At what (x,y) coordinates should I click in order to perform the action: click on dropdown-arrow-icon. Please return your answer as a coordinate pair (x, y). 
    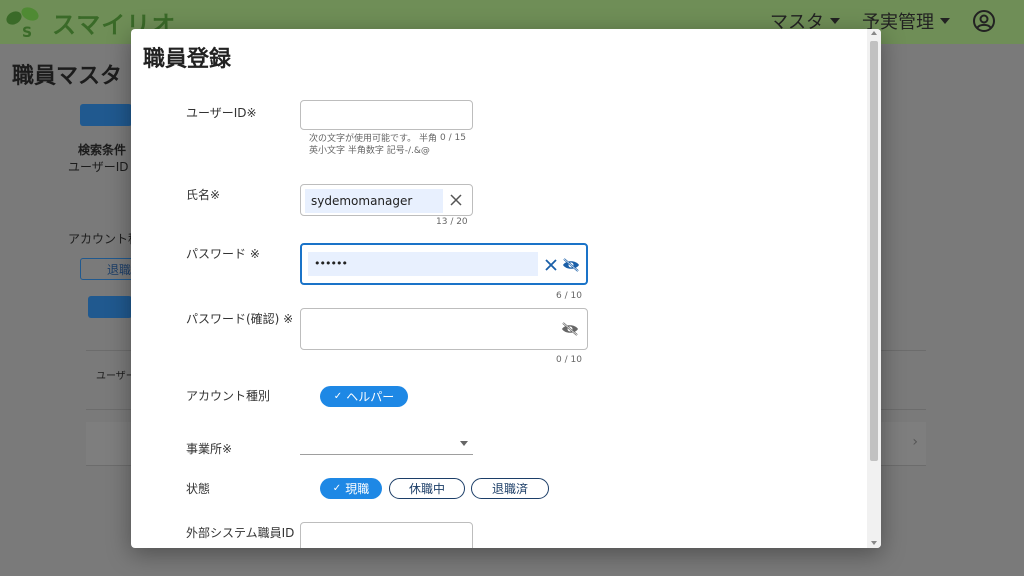
    Looking at the image, I should click on (464, 443).